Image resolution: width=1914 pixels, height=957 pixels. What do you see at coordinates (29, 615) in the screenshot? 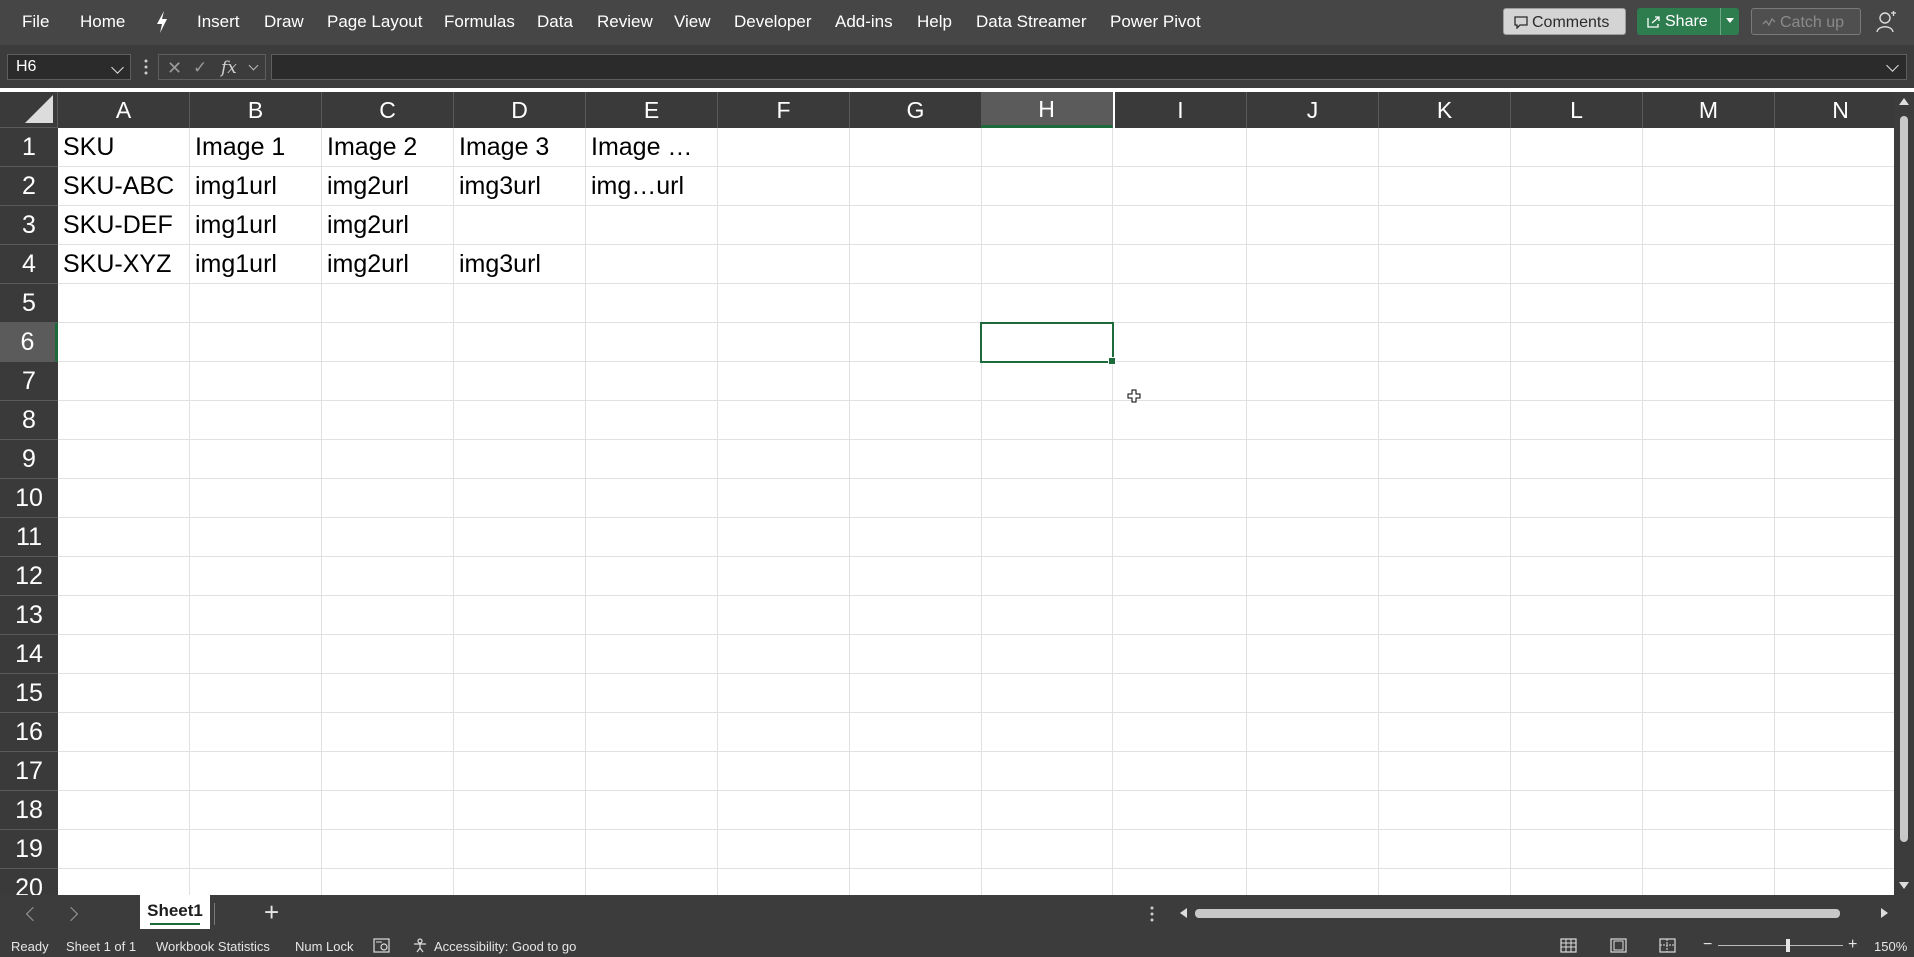
I see `row-header-13: 13` at bounding box center [29, 615].